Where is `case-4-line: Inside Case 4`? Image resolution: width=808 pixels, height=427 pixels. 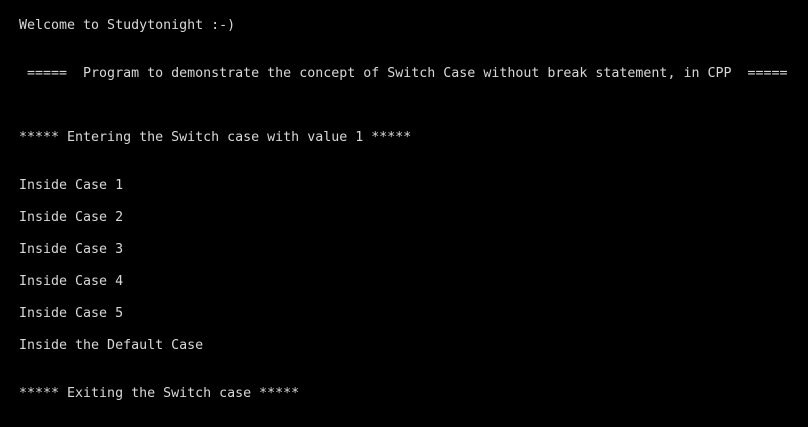 case-4-line: Inside Case 4 is located at coordinates (71, 281).